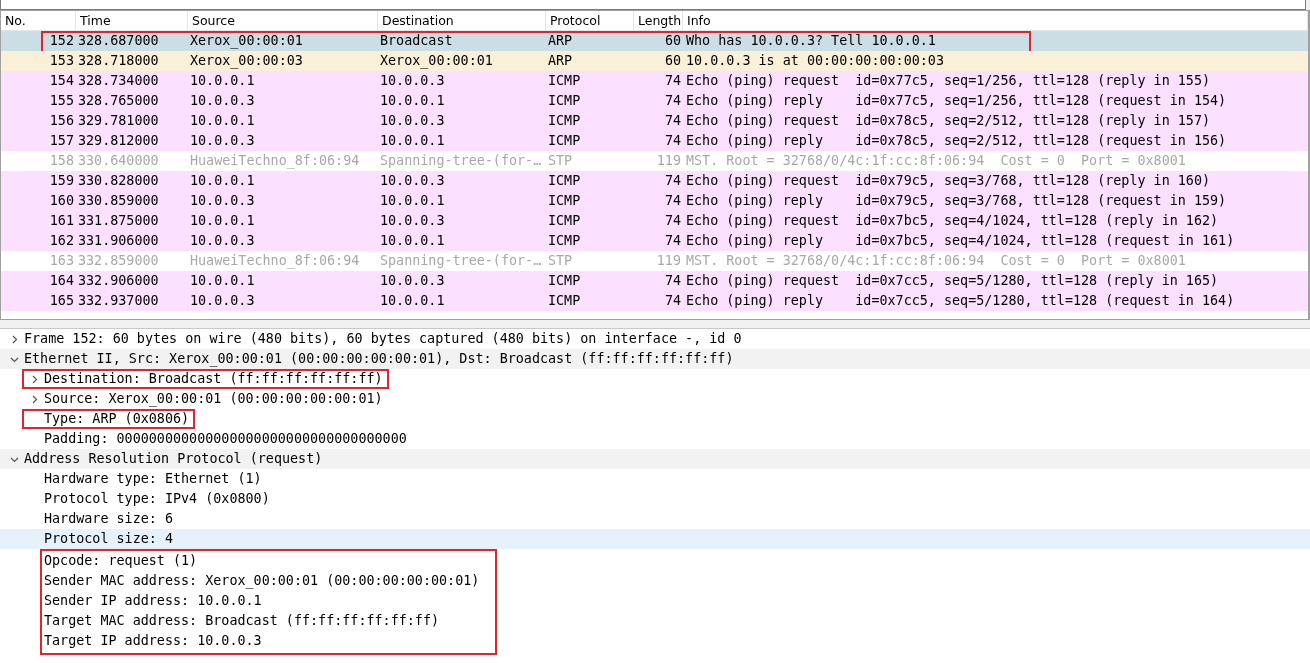 The image size is (1310, 663). I want to click on tree-item: Opcode: request (1), so click(121, 561).